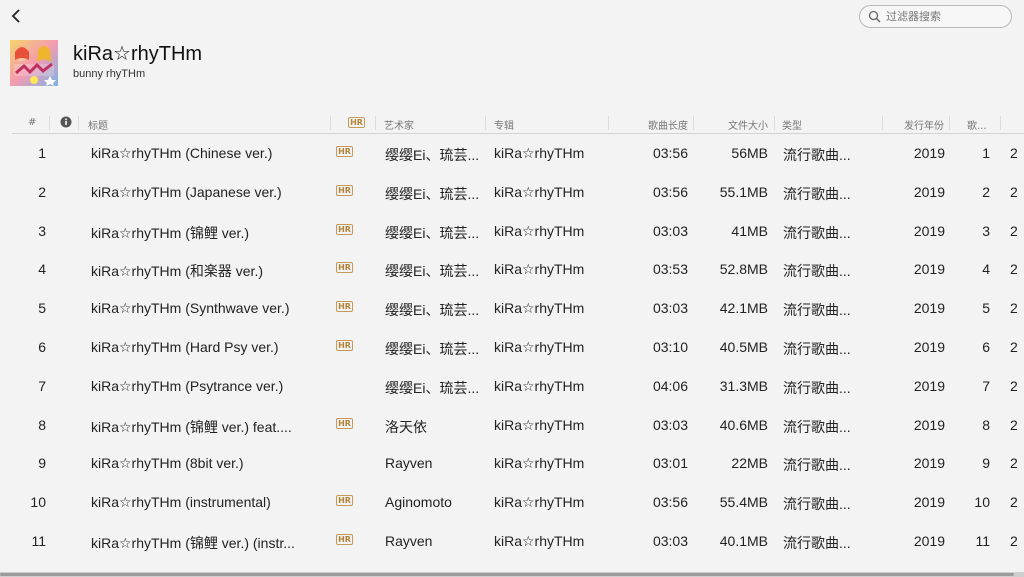  I want to click on album-artist: bunny rhyTHm, so click(109, 74).